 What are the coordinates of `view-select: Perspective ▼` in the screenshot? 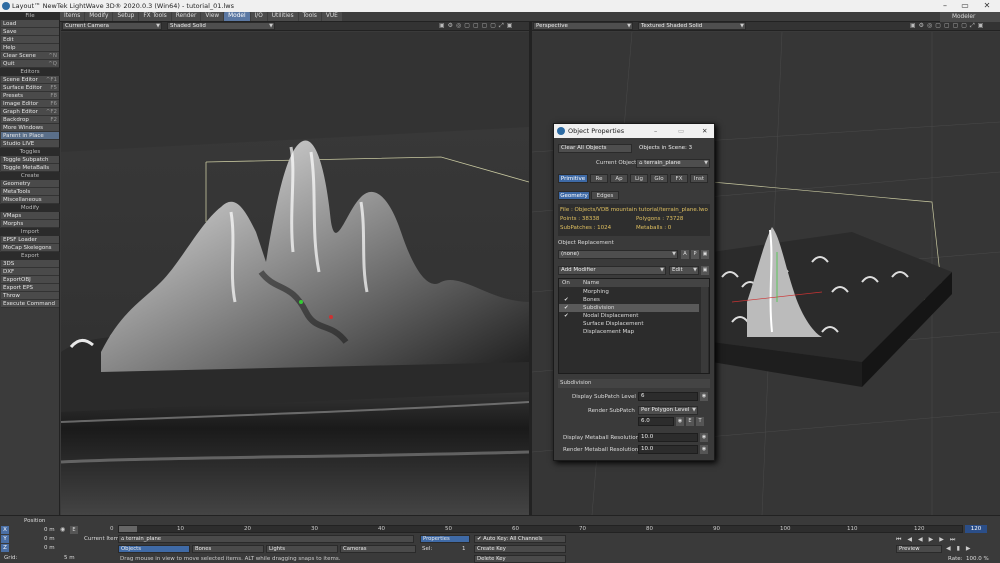 It's located at (583, 26).